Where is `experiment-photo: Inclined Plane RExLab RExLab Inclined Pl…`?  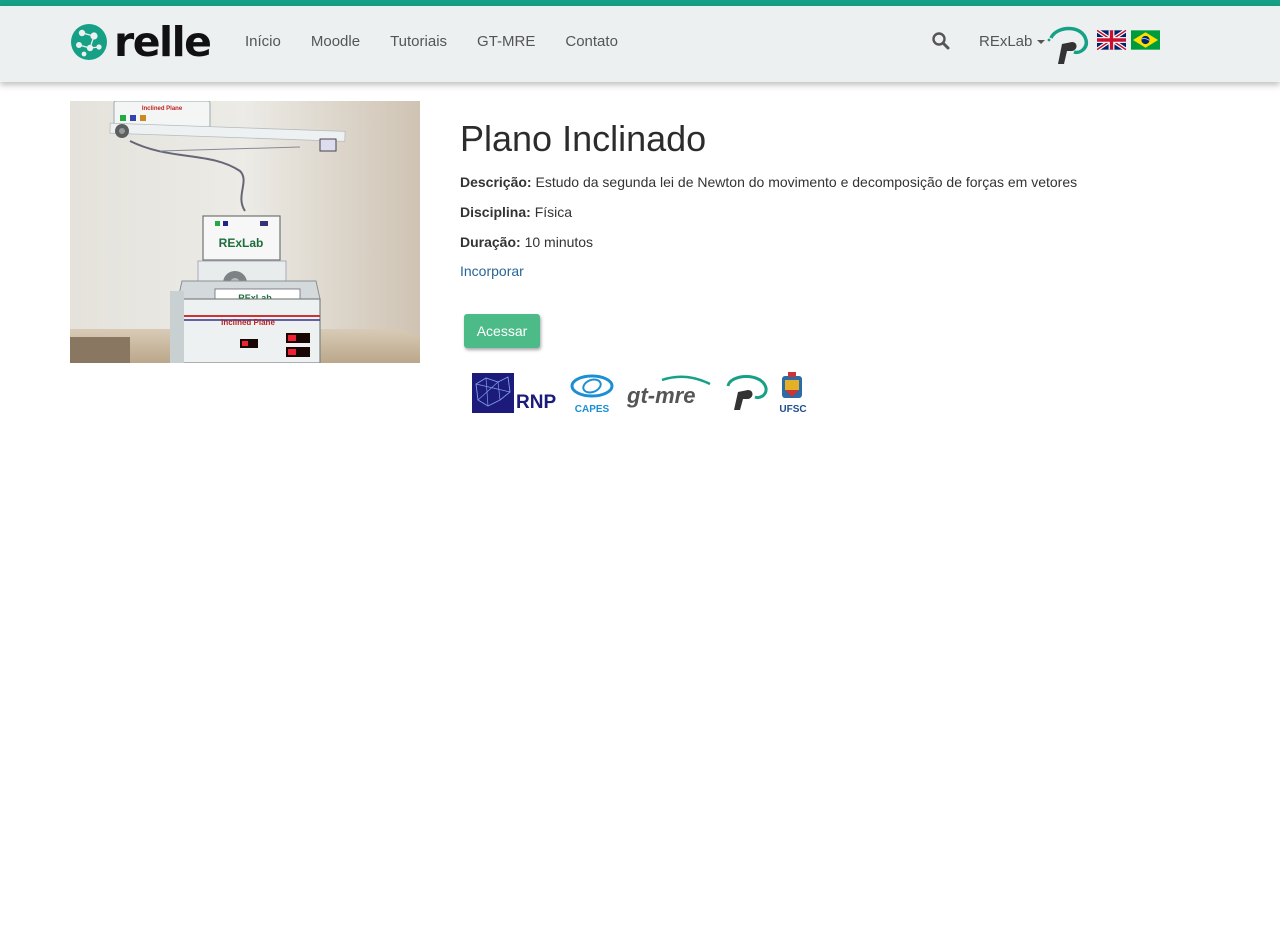
experiment-photo: Inclined Plane RExLab RExLab Inclined Pl… is located at coordinates (245, 232).